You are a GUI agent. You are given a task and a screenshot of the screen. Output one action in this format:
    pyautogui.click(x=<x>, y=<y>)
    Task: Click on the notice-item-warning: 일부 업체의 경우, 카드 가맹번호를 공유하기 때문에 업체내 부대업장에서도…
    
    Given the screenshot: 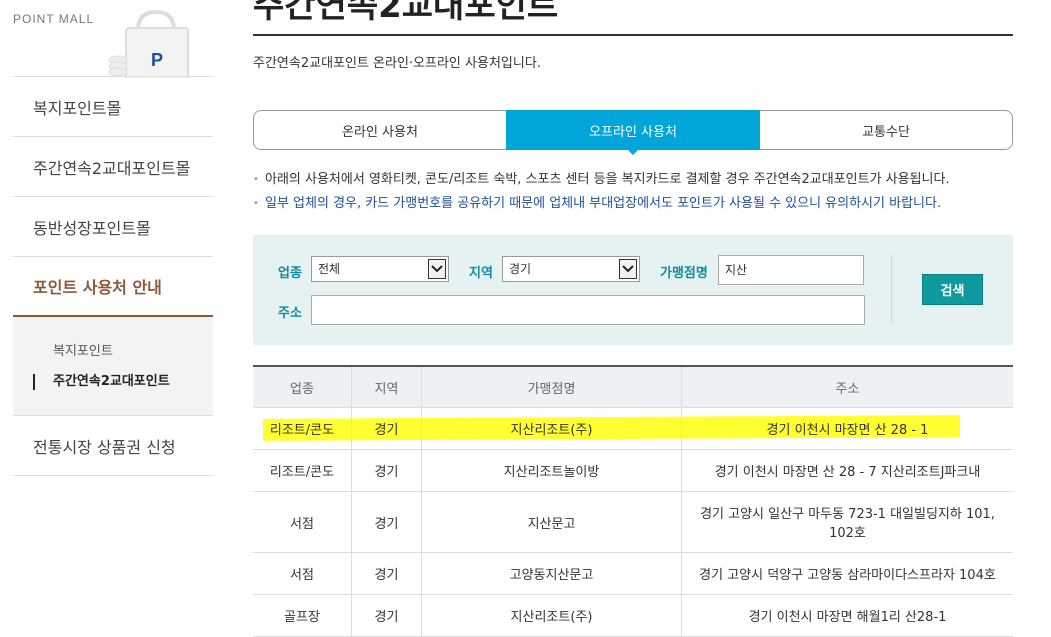 What is the action you would take?
    pyautogui.click(x=601, y=204)
    